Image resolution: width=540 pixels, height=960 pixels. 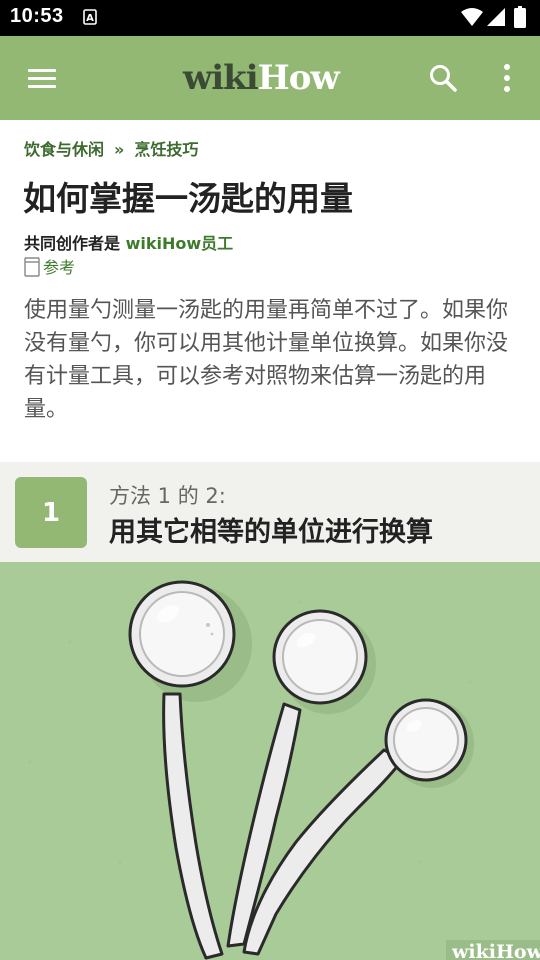 I want to click on coauthor-label: 共同创作者是, so click(x=72, y=243).